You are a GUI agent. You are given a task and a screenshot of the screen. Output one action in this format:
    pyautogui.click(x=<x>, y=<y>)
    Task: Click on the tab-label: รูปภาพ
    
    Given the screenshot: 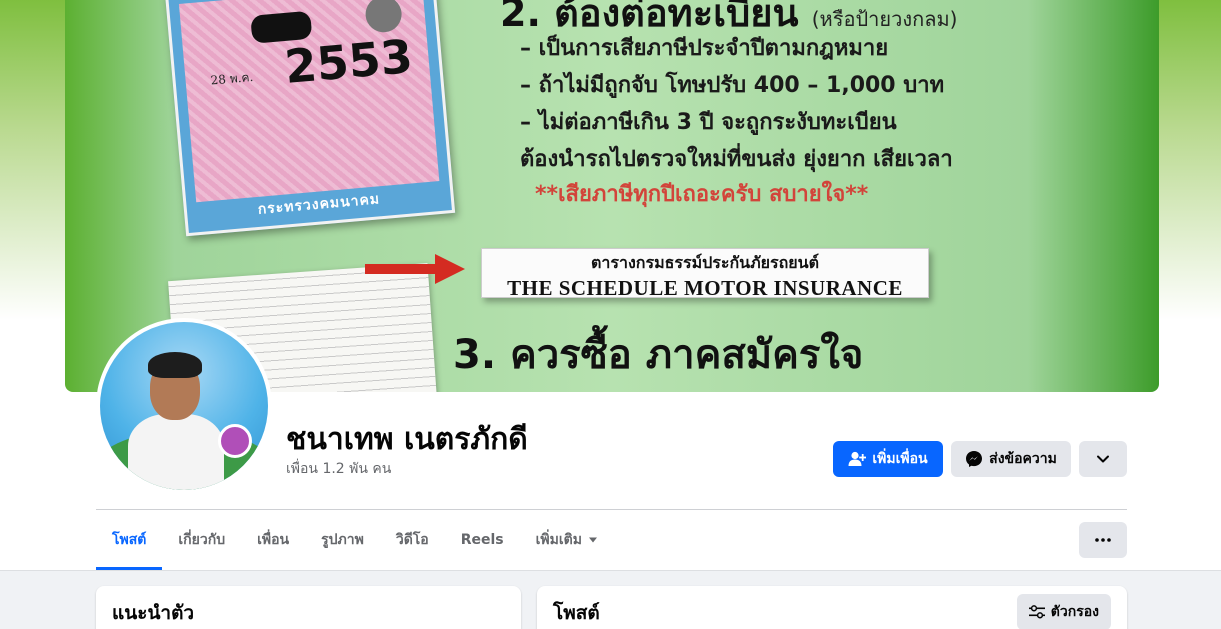 What is the action you would take?
    pyautogui.click(x=342, y=540)
    